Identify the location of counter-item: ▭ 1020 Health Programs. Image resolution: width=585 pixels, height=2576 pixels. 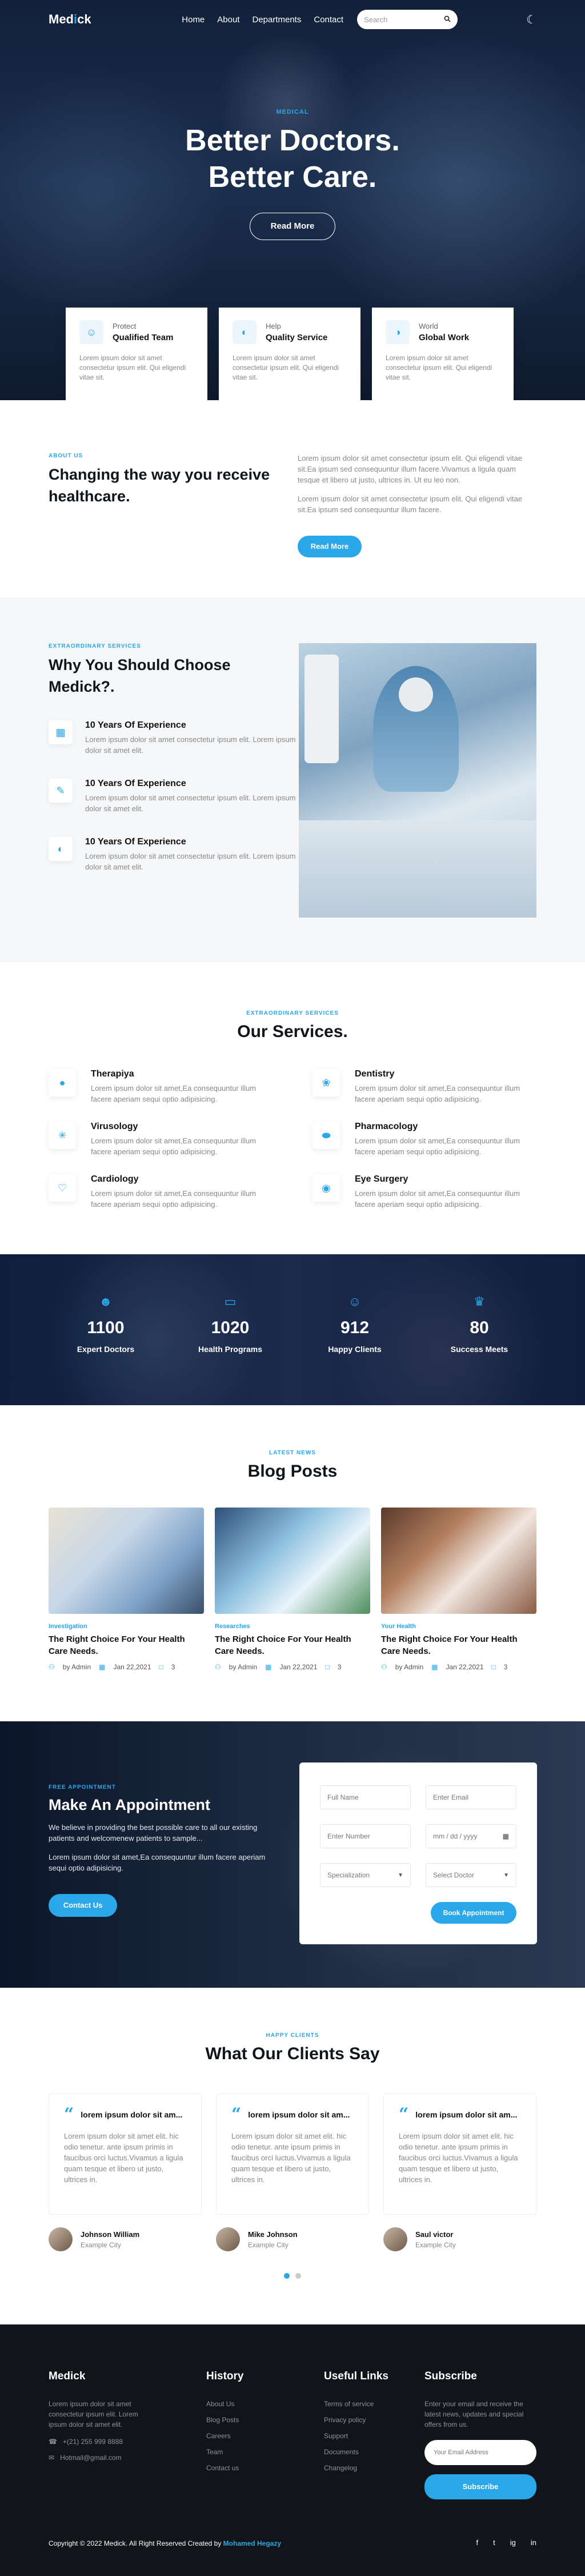
(230, 1324).